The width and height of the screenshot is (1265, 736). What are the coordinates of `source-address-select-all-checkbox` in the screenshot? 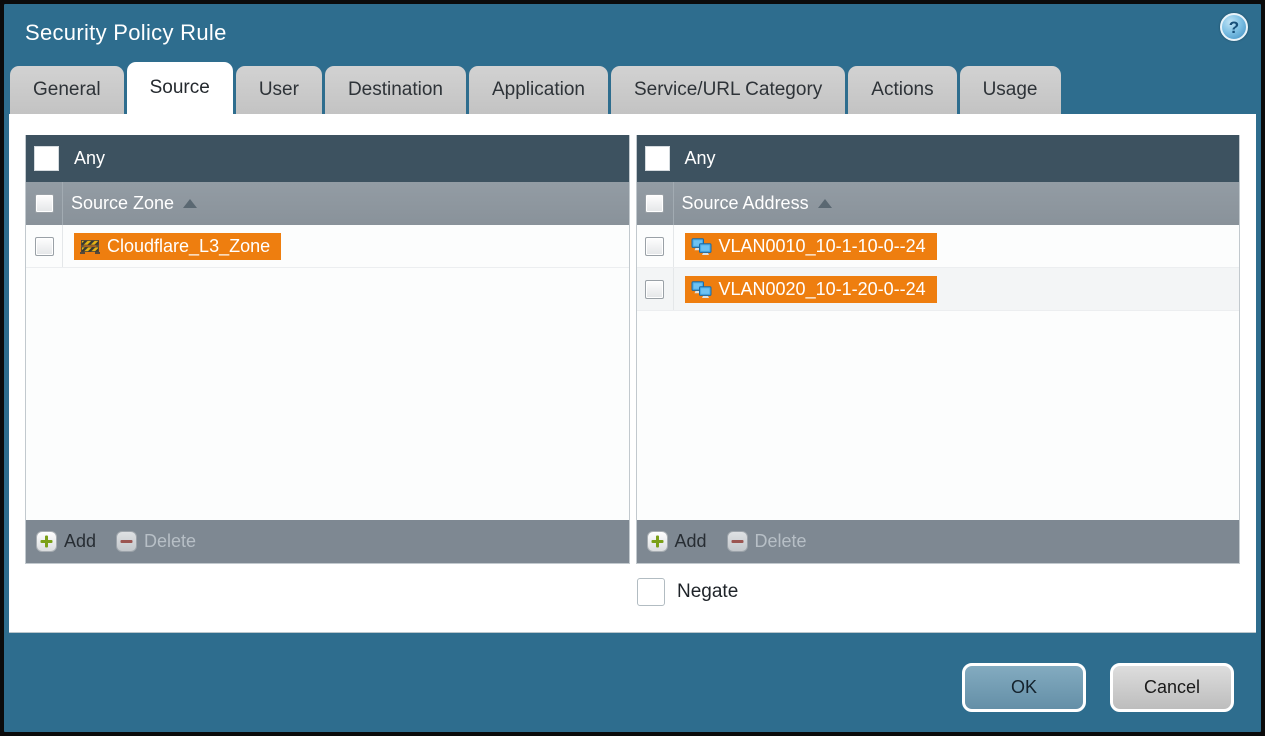 It's located at (654, 203).